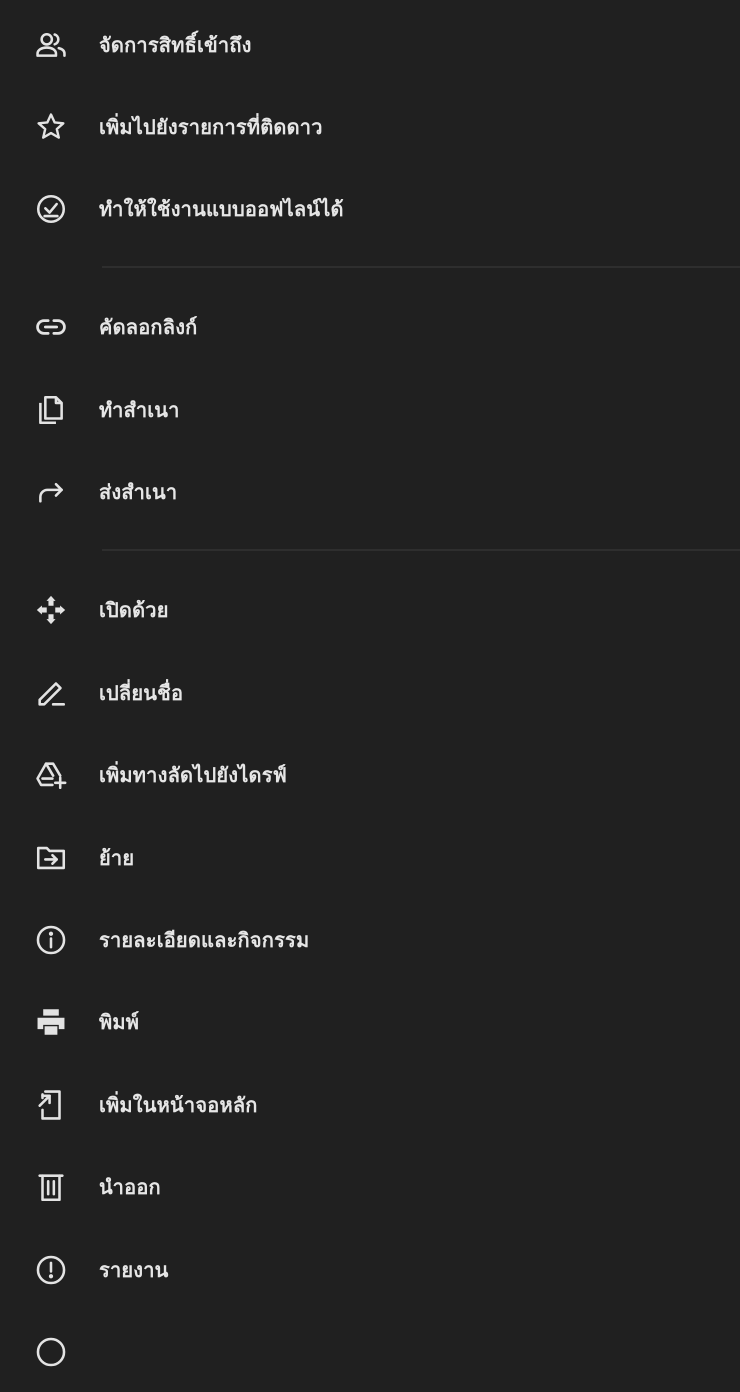 This screenshot has height=1392, width=740. Describe the element at coordinates (204, 940) in the screenshot. I see `menu-item-label: รายละเอียดและกิจกรรม` at that location.